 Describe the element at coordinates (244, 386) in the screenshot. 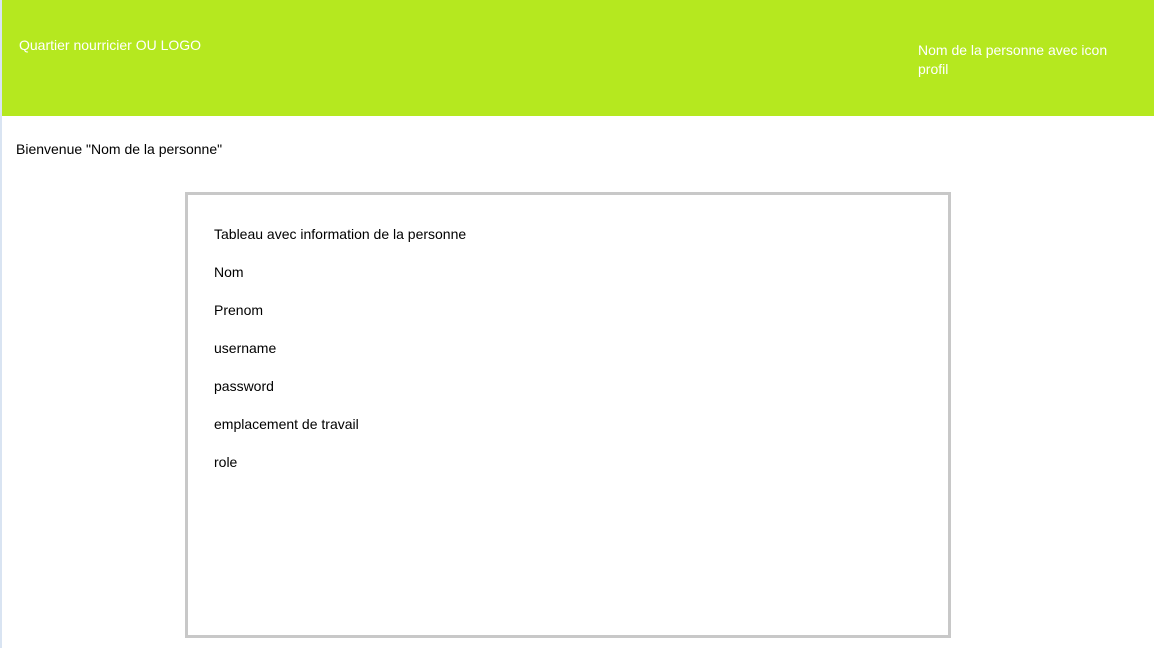

I see `field-password: password` at that location.